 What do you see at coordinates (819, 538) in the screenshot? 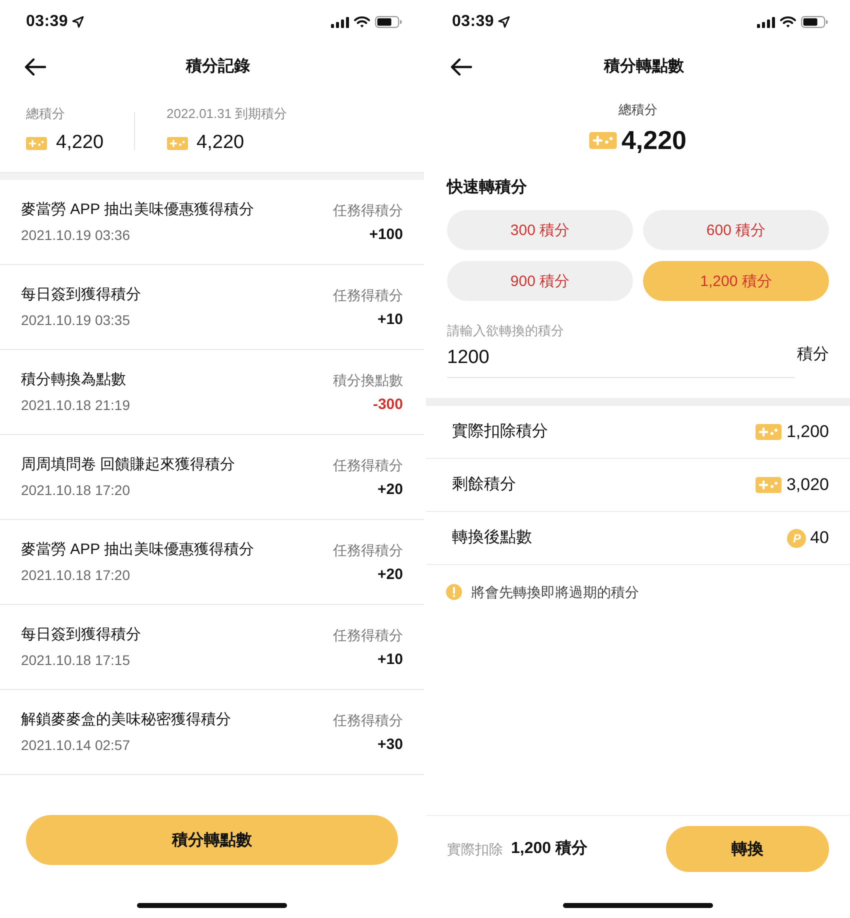
I see `detail-value: 40` at bounding box center [819, 538].